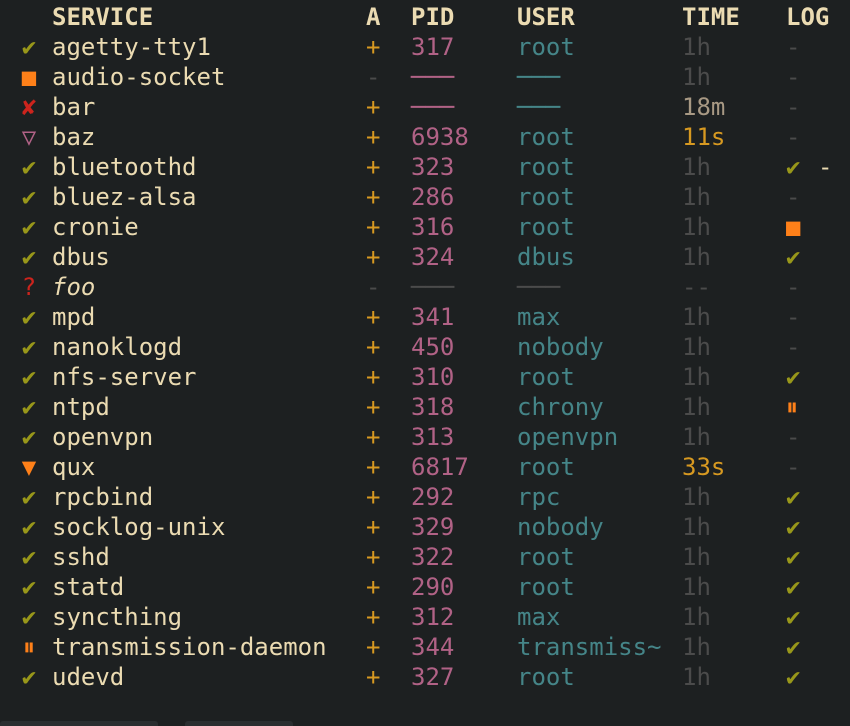 The height and width of the screenshot is (726, 850). I want to click on log-status: ⏸, so click(792, 407).